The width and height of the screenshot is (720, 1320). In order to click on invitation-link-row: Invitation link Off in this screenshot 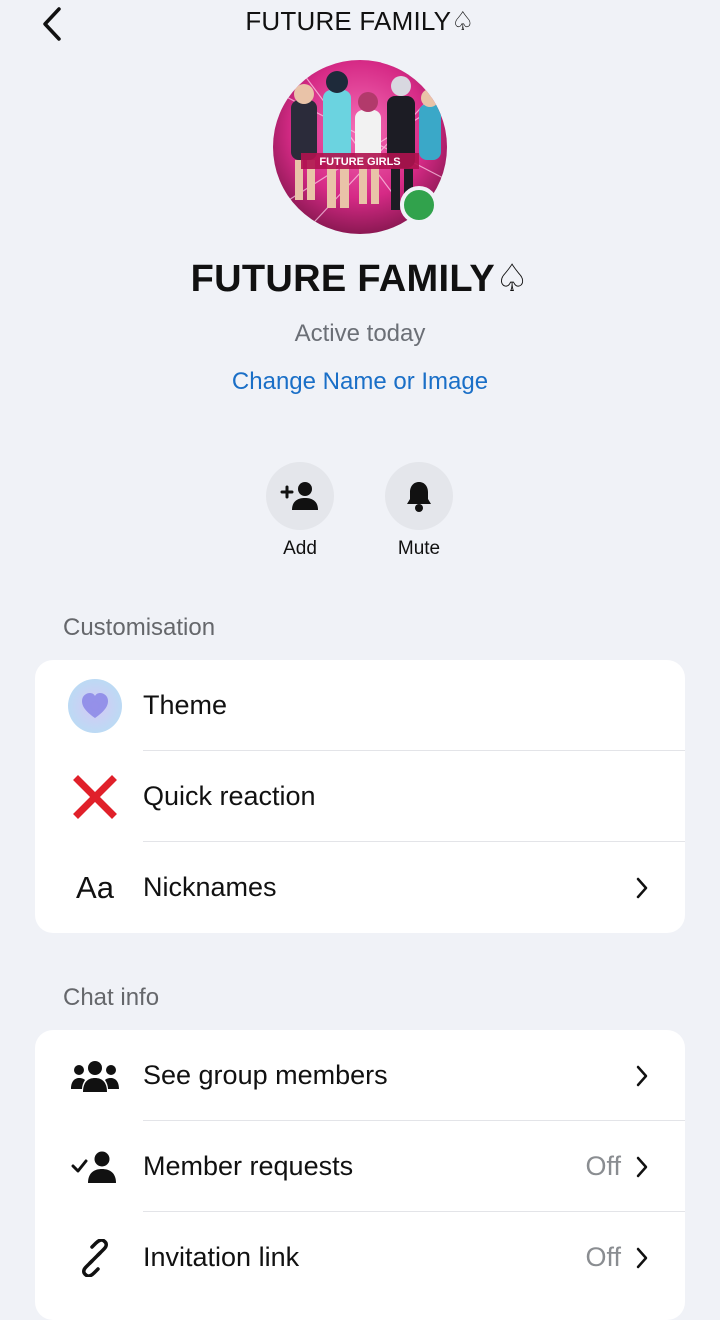, I will do `click(360, 1257)`.